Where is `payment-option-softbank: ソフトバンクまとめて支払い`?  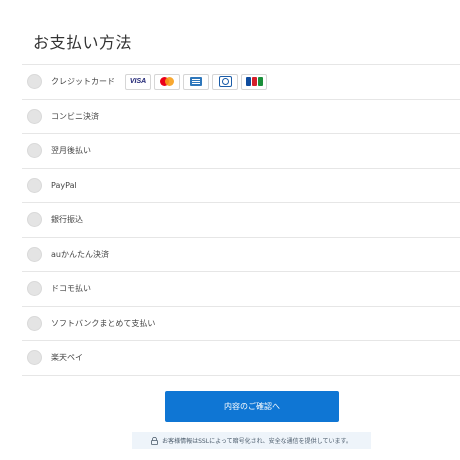 payment-option-softbank: ソフトバンクまとめて支払い is located at coordinates (241, 323).